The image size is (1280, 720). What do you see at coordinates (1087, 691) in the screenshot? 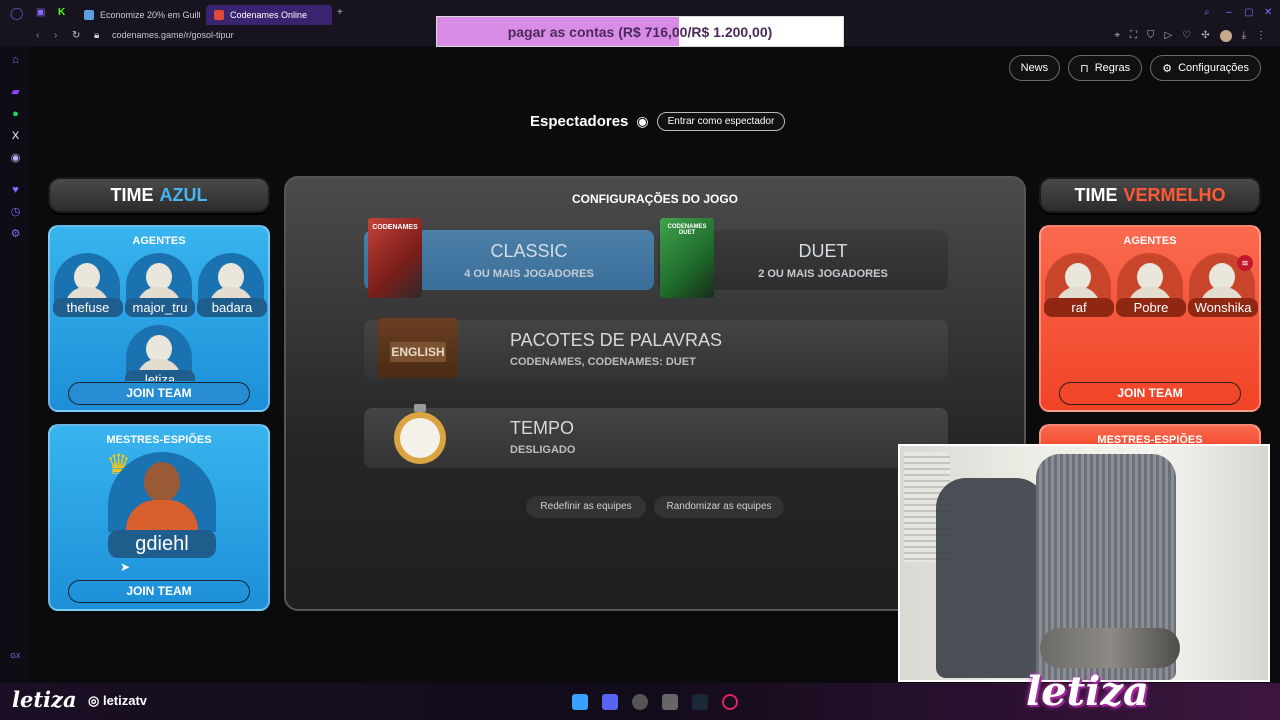
I see `stream-brand-logo: letiza` at bounding box center [1087, 691].